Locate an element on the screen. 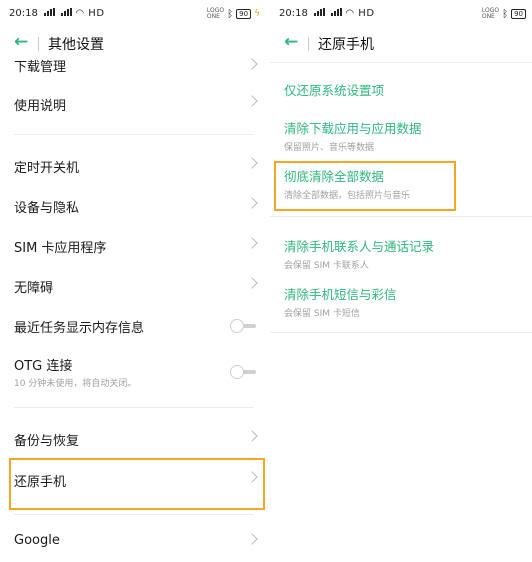 The height and width of the screenshot is (562, 532). settings-row-download-management: 下载管理 is located at coordinates (133, 66).